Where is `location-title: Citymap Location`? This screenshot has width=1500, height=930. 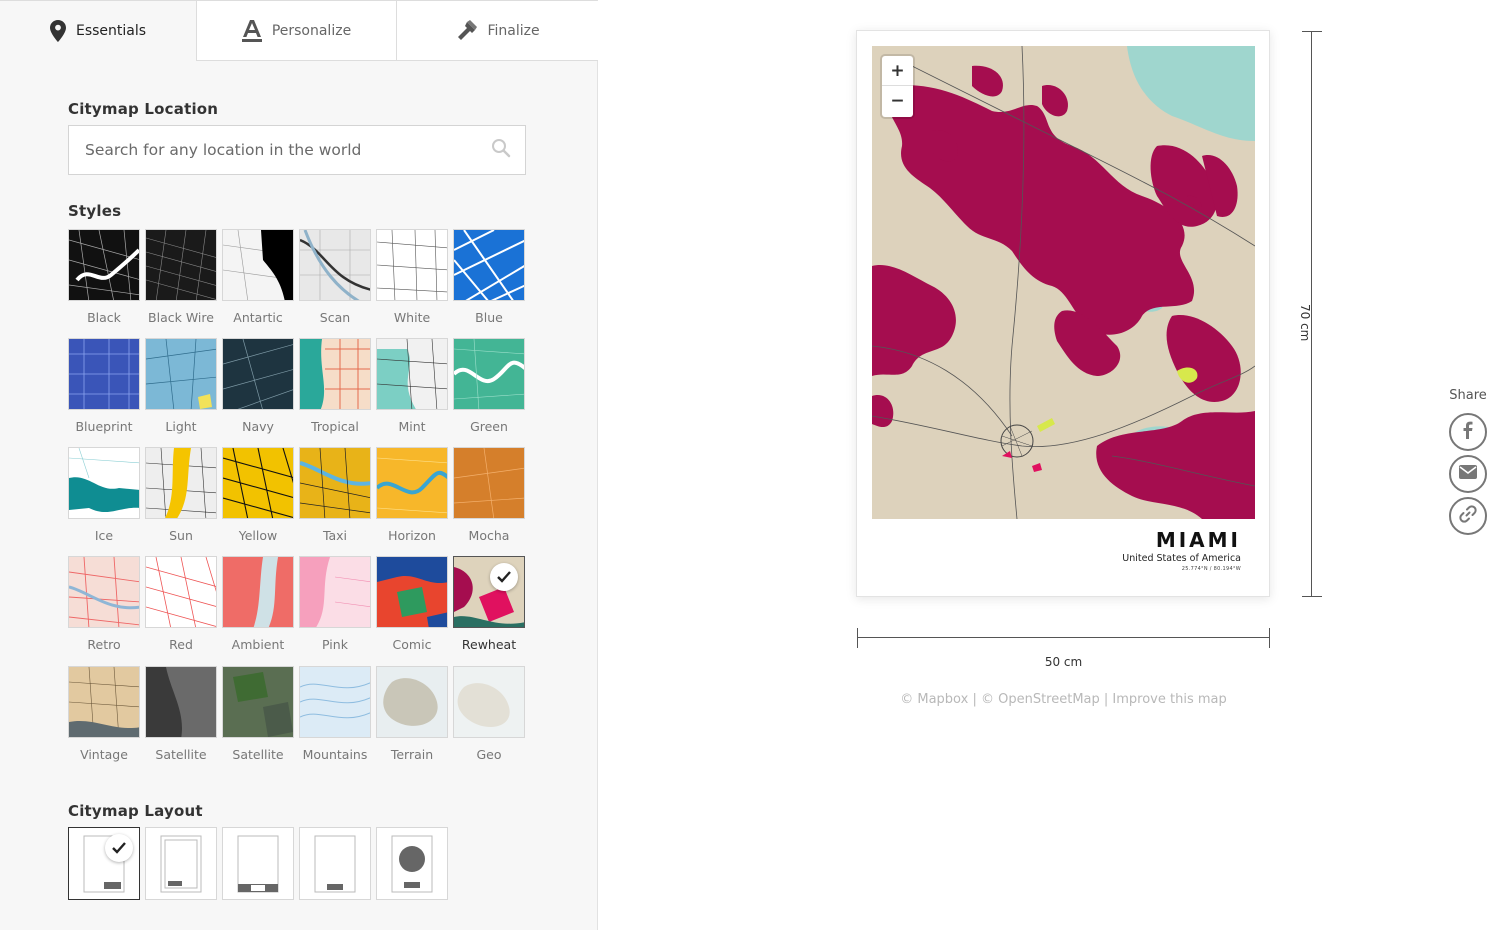
location-title: Citymap Location is located at coordinates (143, 109).